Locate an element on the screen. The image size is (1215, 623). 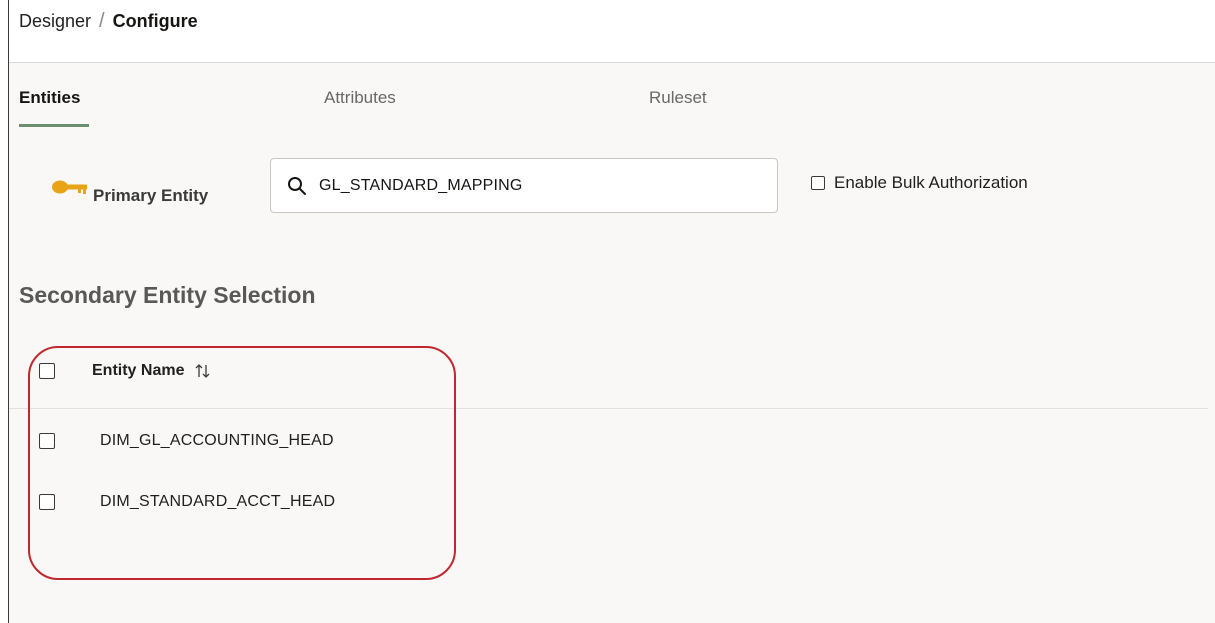
primary-entity-search-input: GL_STANDARD_MAPPING is located at coordinates (524, 185).